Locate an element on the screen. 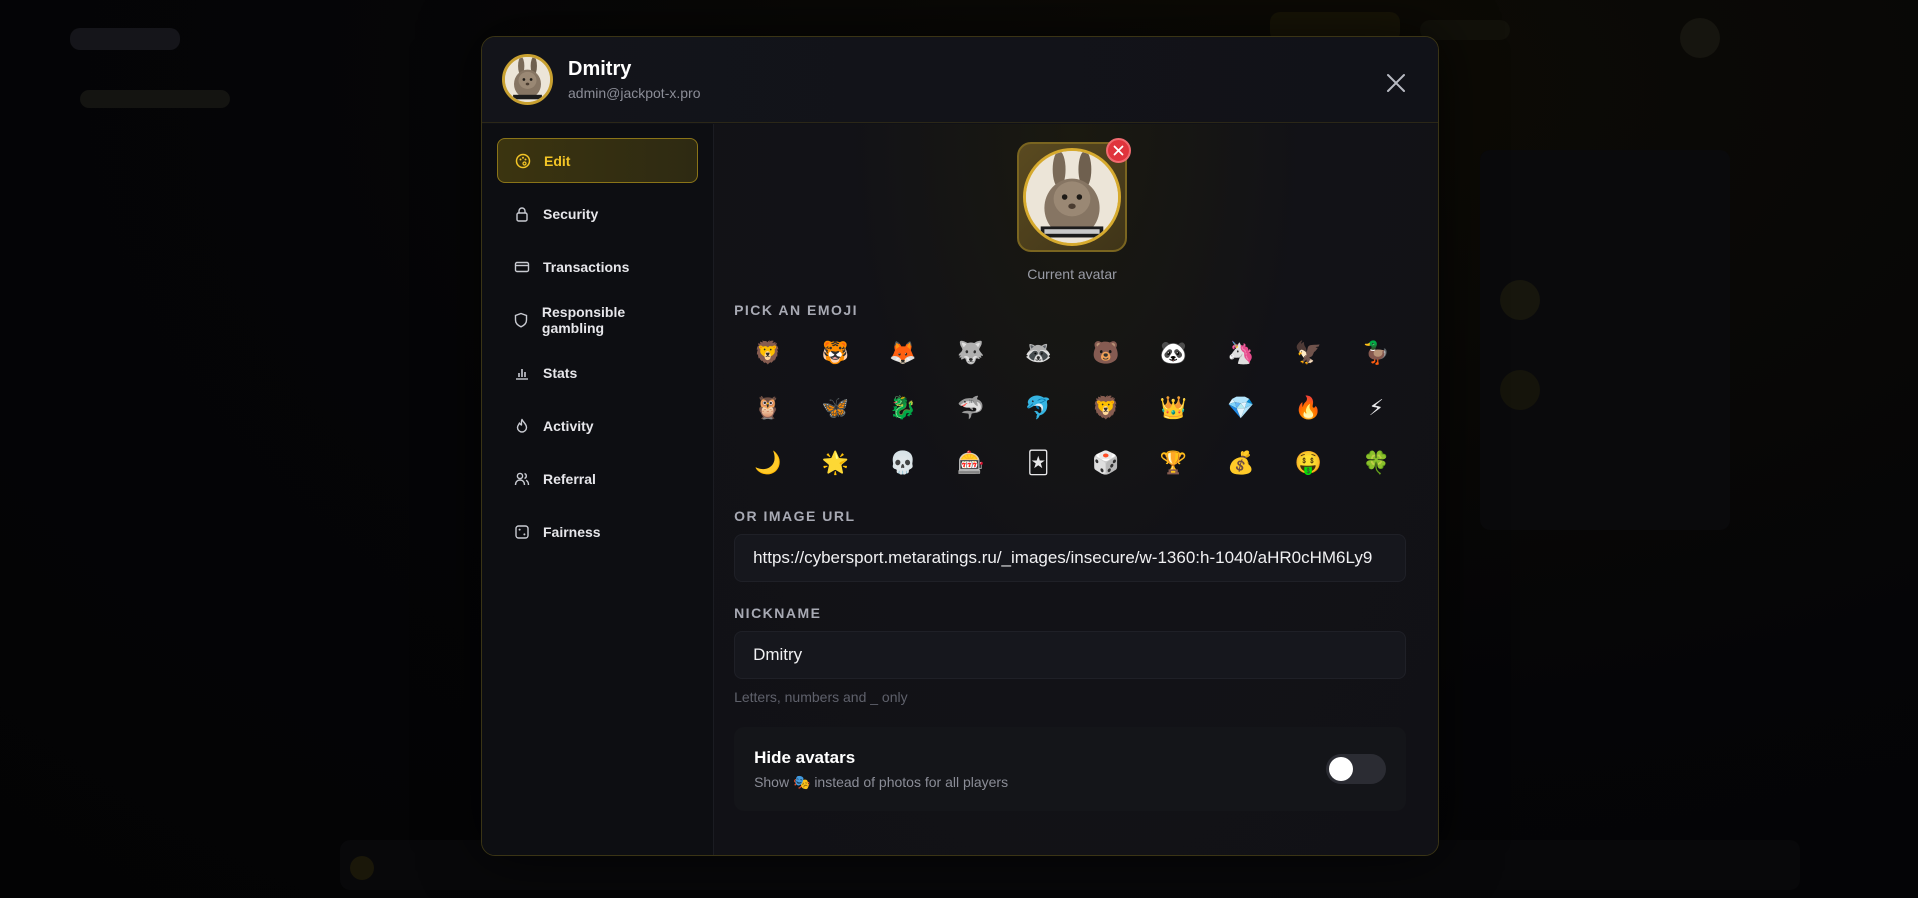  emoji-option: 🦋 is located at coordinates (836, 408).